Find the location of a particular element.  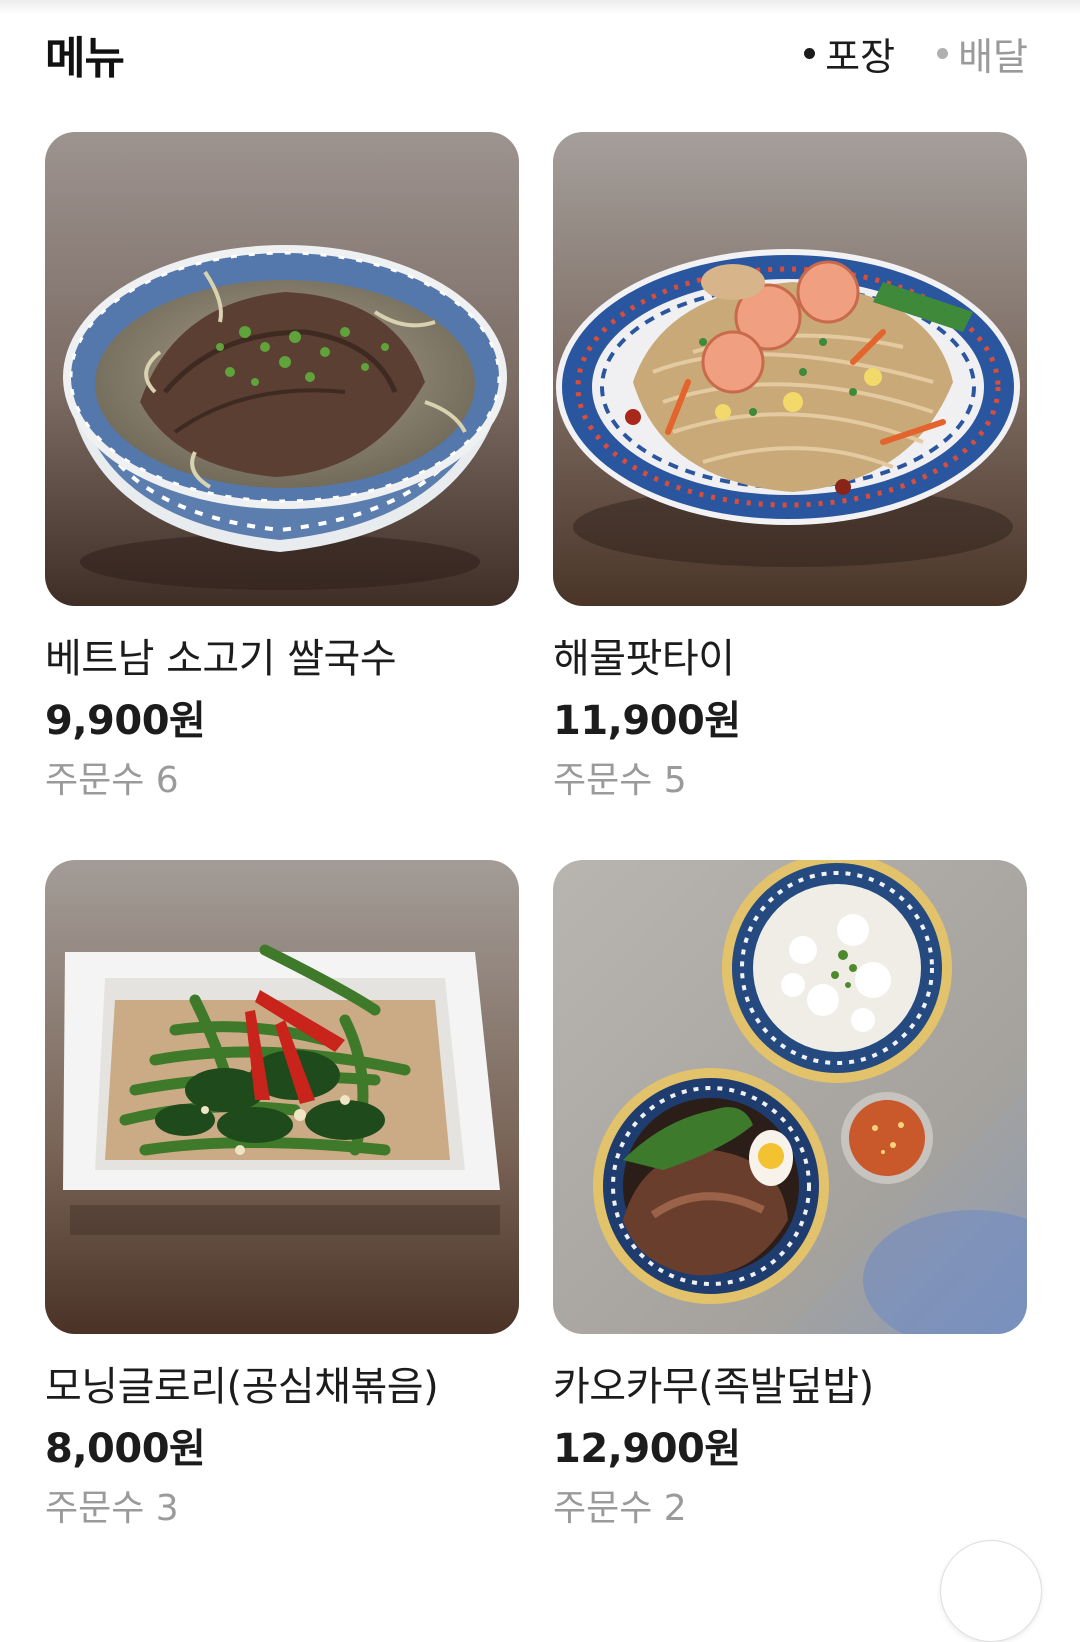

tab-takeout: 포장 is located at coordinates (849, 53).